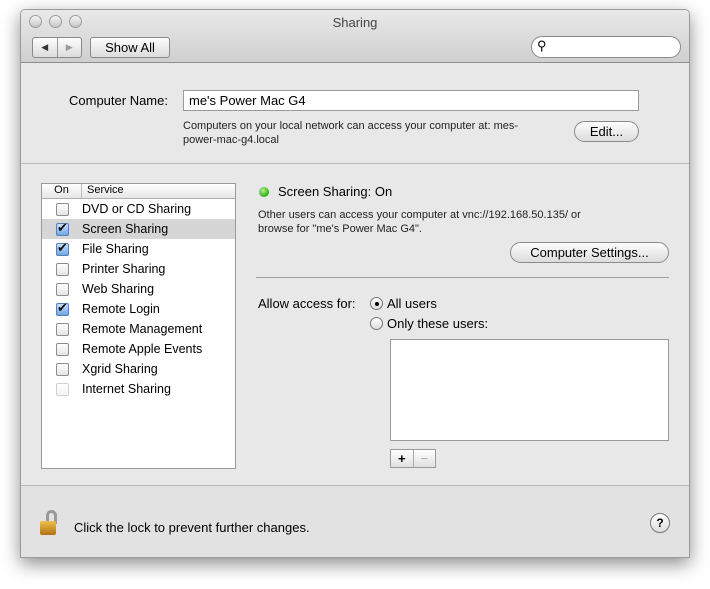 The width and height of the screenshot is (710, 589). I want to click on list-header: On Service, so click(138, 191).